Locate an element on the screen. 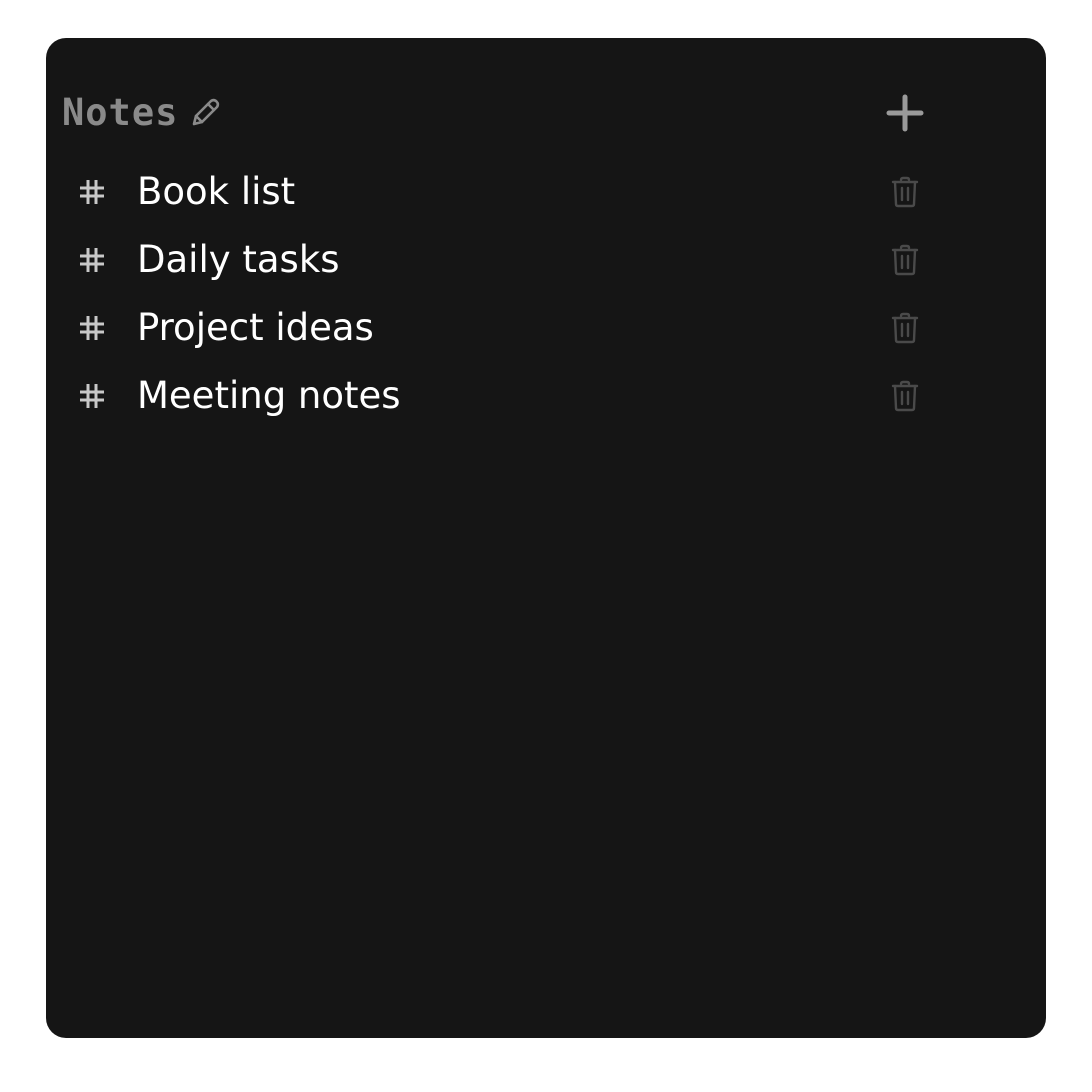 The height and width of the screenshot is (1092, 1092). note-item-project-ideas: Project ideas is located at coordinates (502, 328).